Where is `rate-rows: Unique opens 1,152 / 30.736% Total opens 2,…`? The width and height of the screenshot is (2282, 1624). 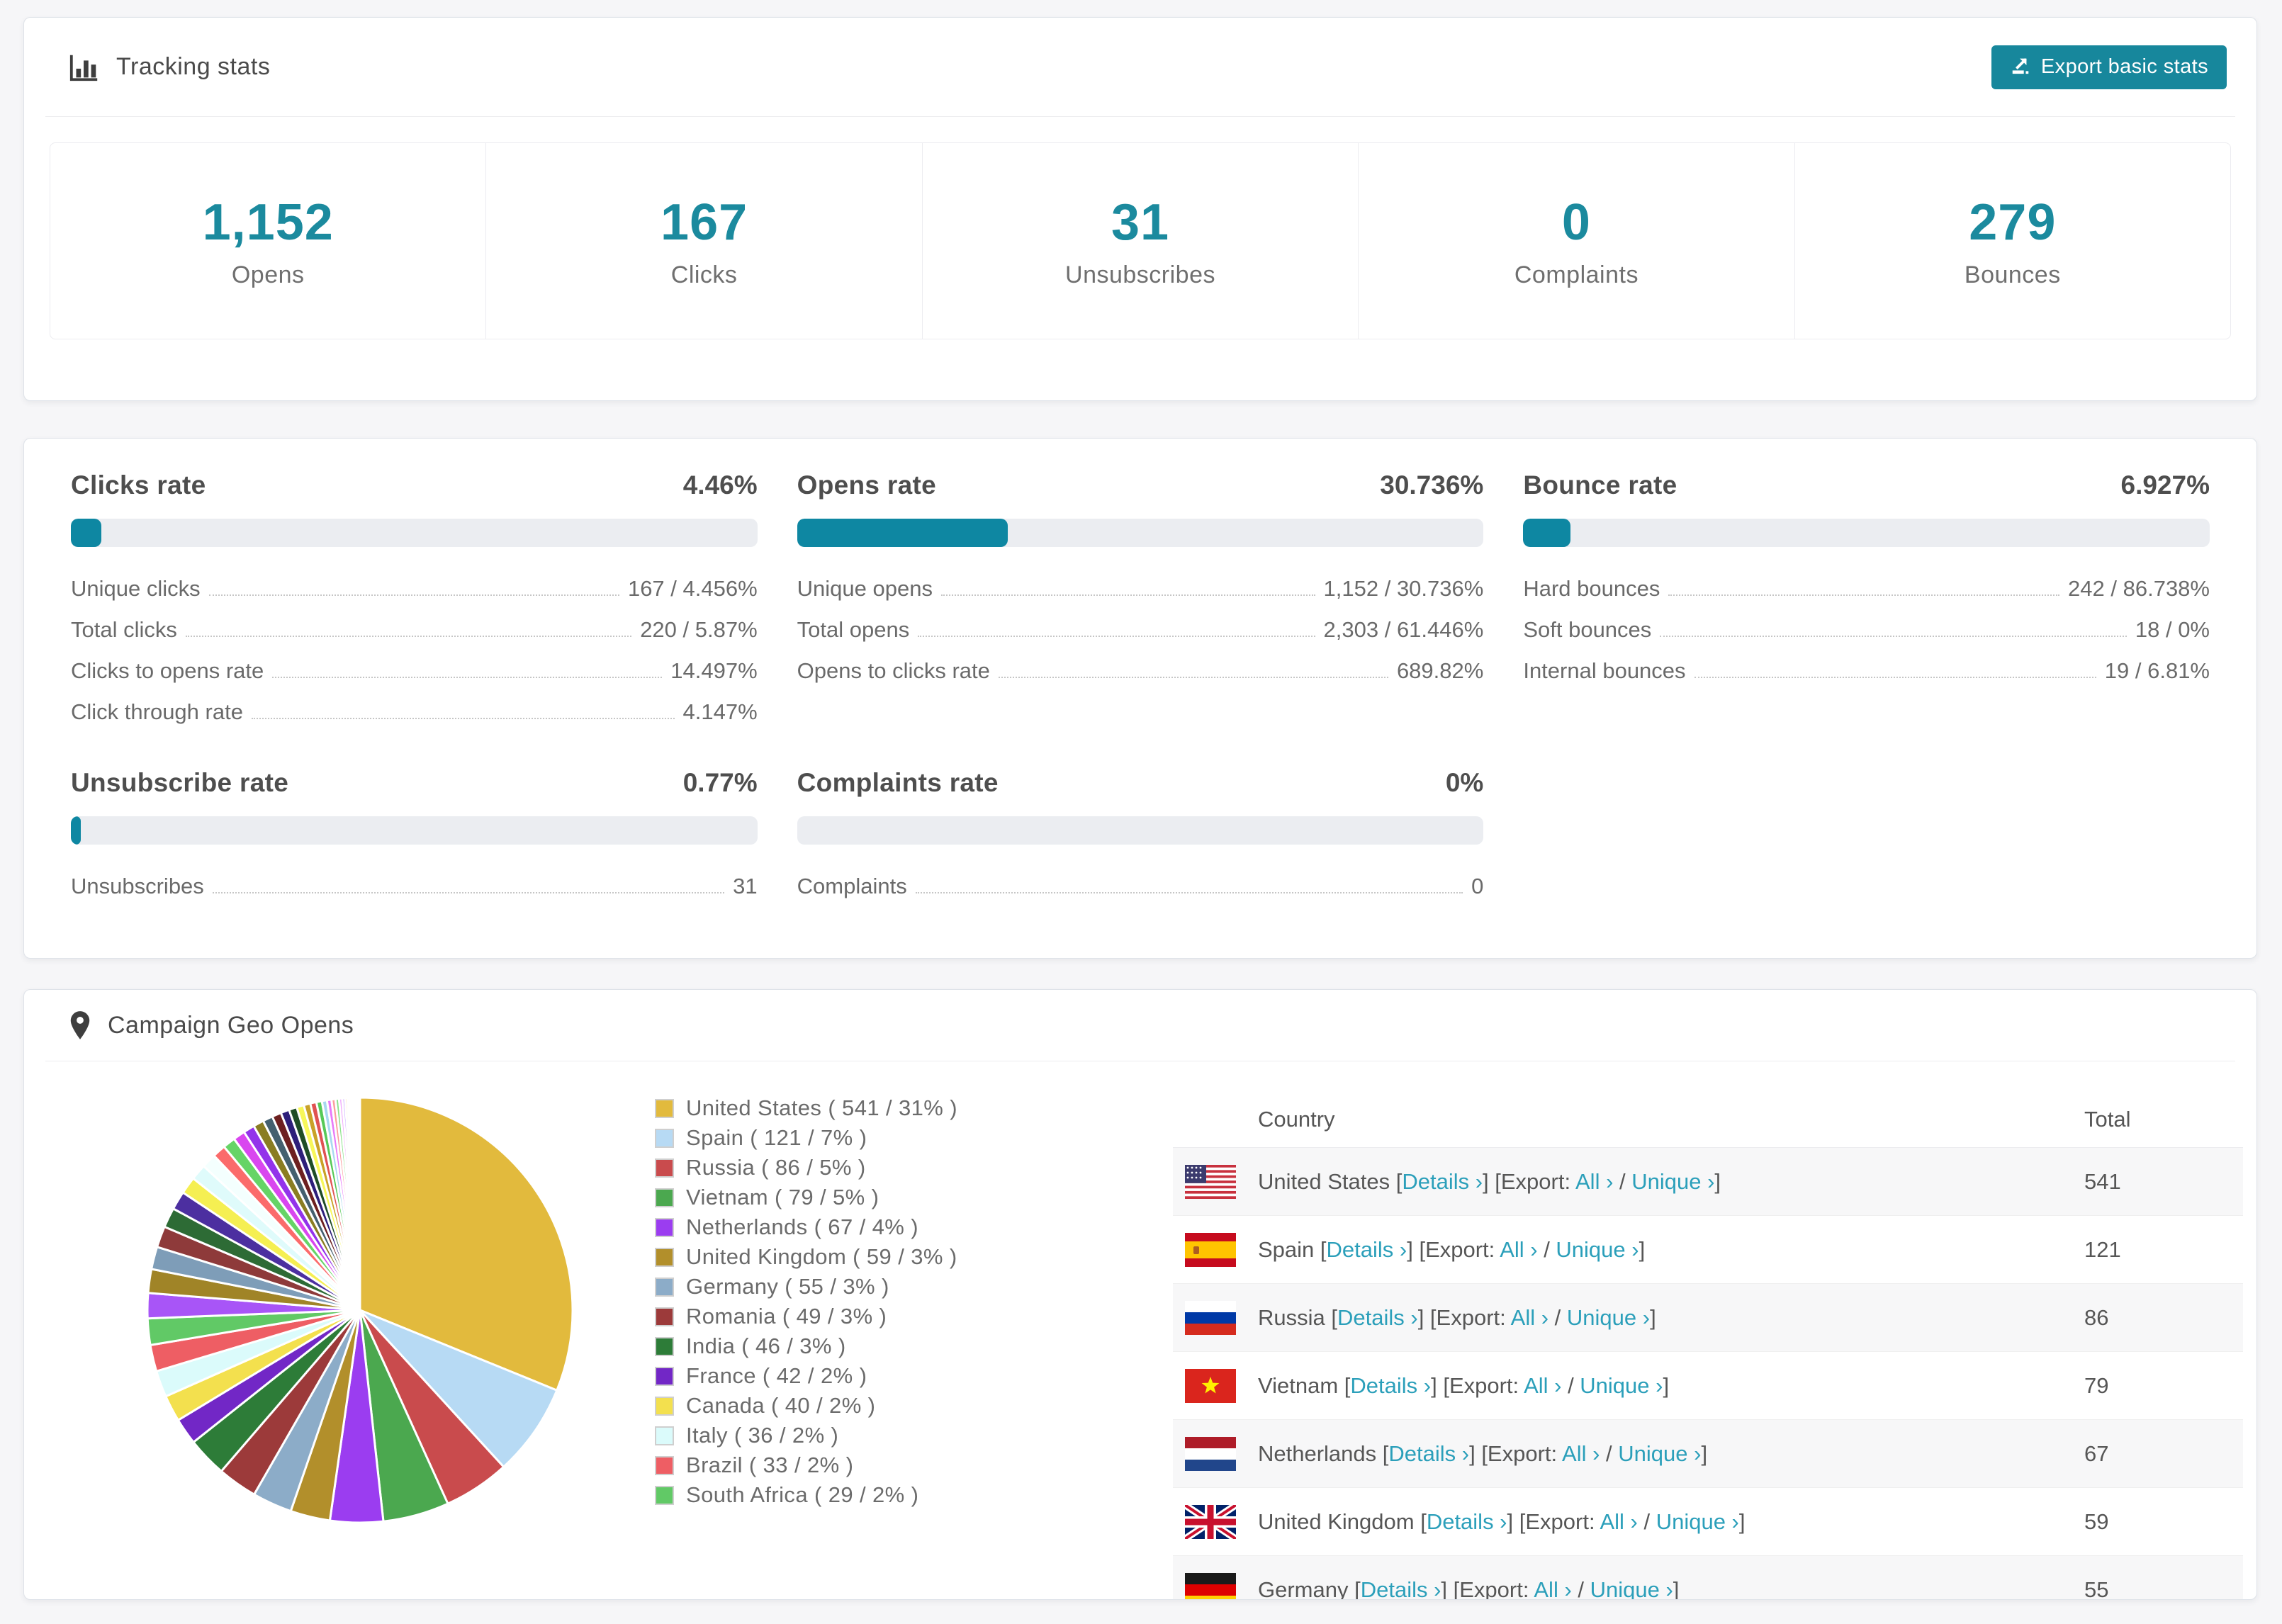 rate-rows: Unique opens 1,152 / 30.736% Total opens 2,… is located at coordinates (1140, 630).